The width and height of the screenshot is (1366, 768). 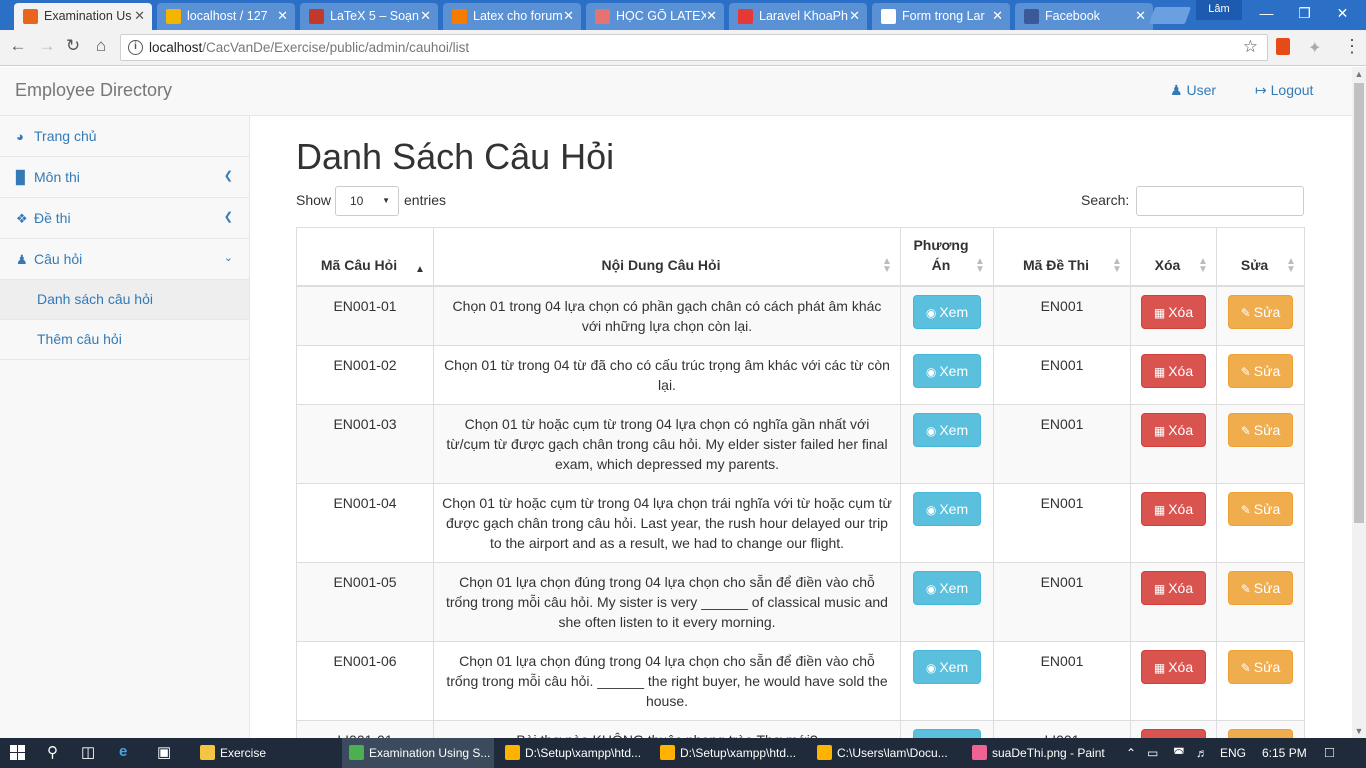 What do you see at coordinates (655, 16) in the screenshot?
I see `browser-tab: HỌC GÕ LATEX ✕` at bounding box center [655, 16].